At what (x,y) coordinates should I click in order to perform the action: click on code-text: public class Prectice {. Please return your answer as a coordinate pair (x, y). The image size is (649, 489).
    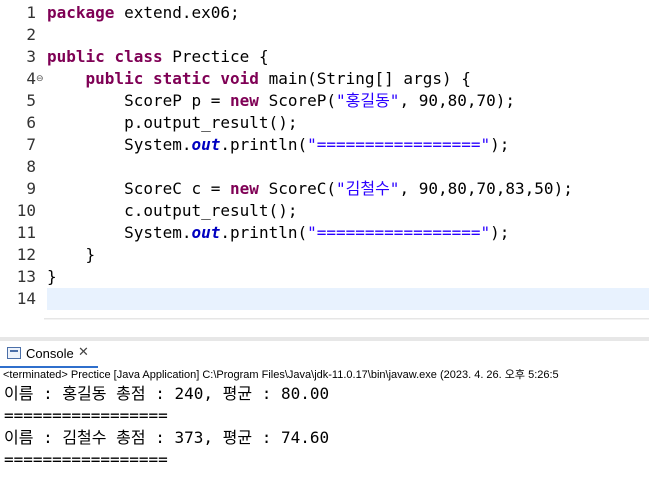
    Looking at the image, I should click on (158, 57).